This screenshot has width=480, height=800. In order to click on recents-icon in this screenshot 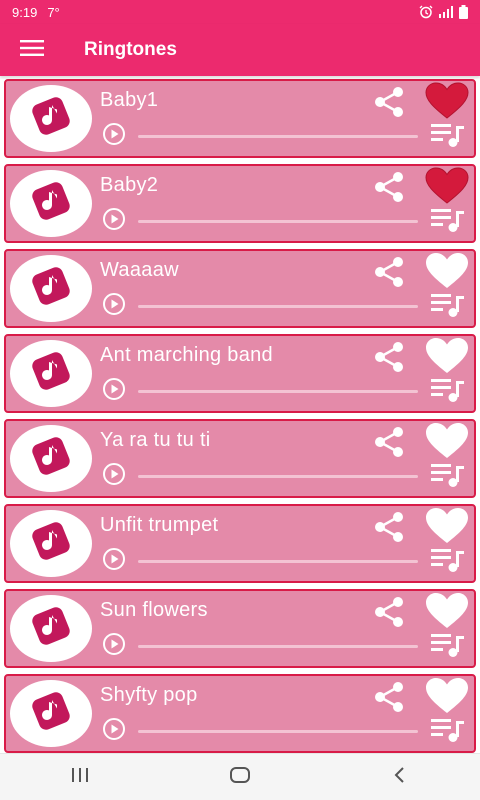, I will do `click(80, 777)`.